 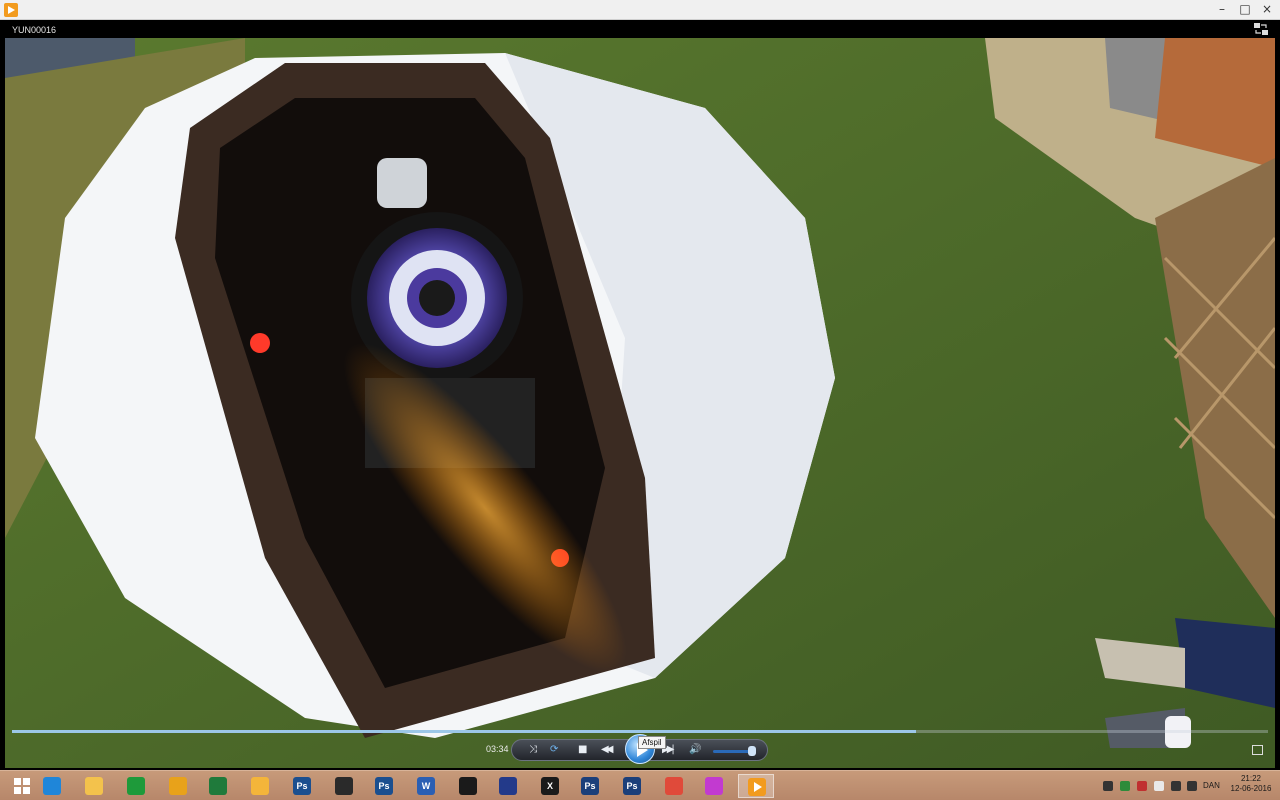 I want to click on word-icon: W, so click(x=426, y=786).